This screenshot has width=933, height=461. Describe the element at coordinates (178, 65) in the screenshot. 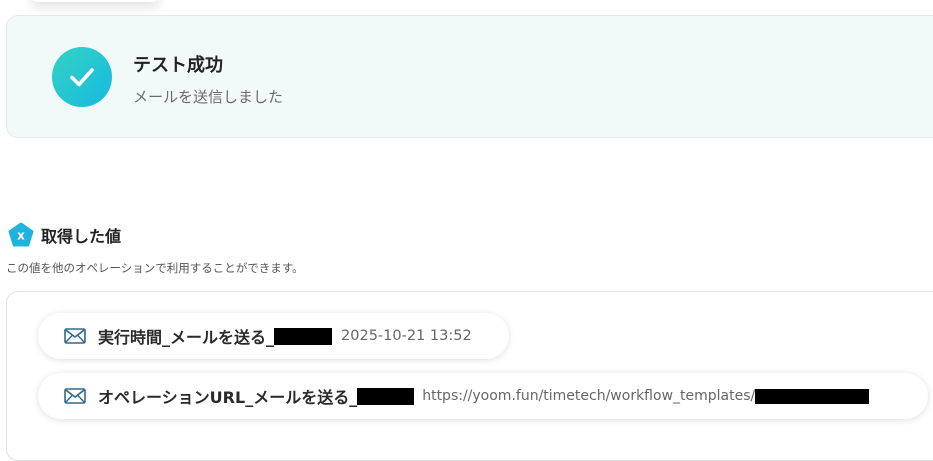

I see `success-title: テスト成功` at that location.